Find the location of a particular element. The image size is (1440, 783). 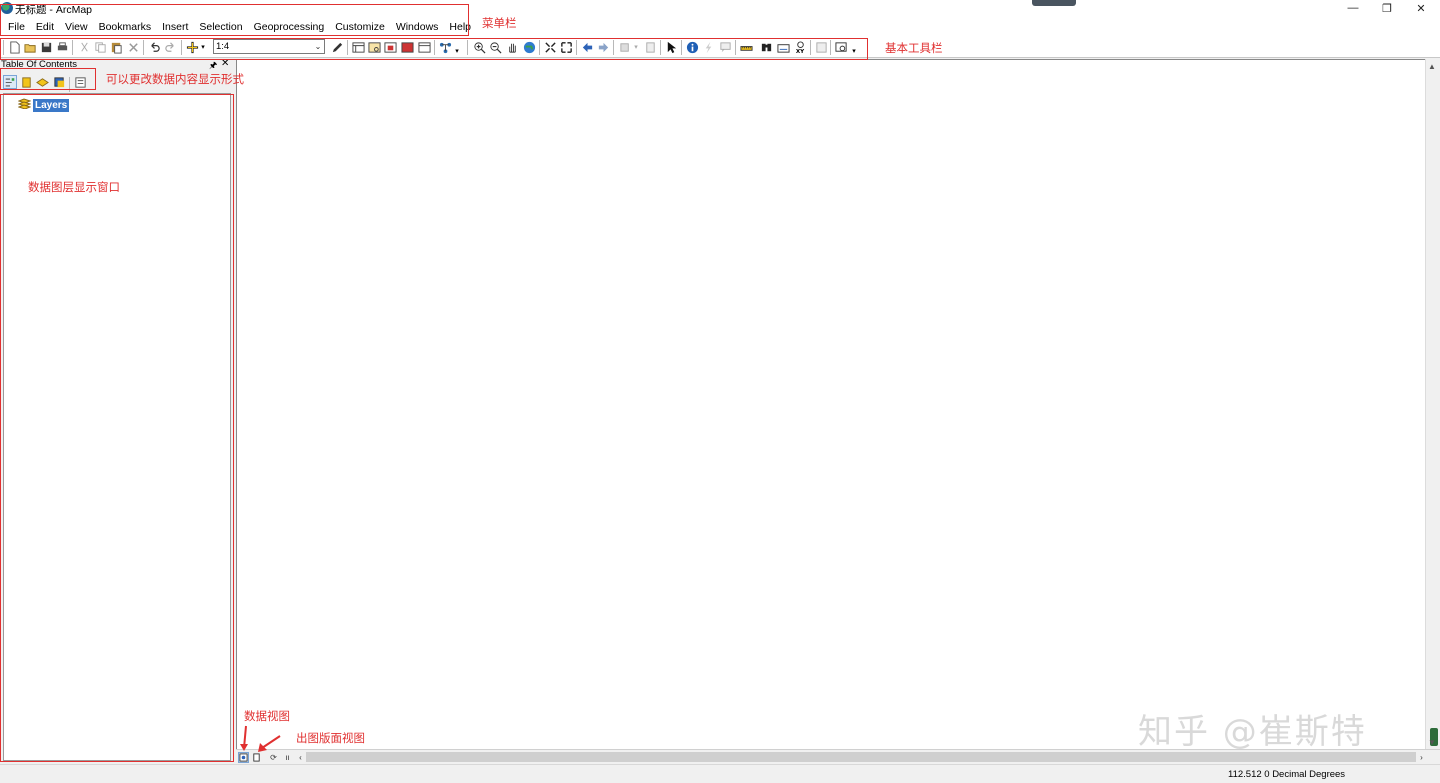

map-scale-combobox: 1:4 ⌄ is located at coordinates (269, 46).